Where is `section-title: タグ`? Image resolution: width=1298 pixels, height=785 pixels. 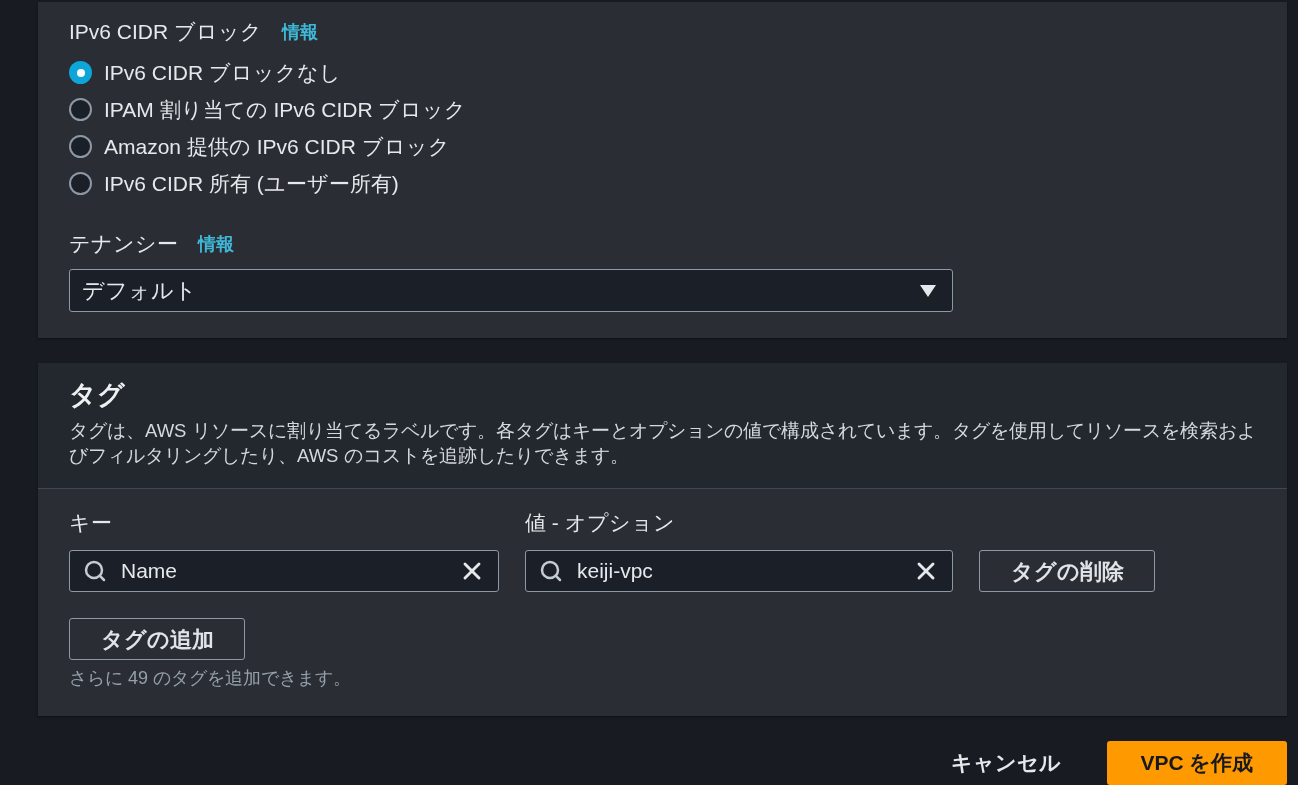
section-title: タグ is located at coordinates (97, 395).